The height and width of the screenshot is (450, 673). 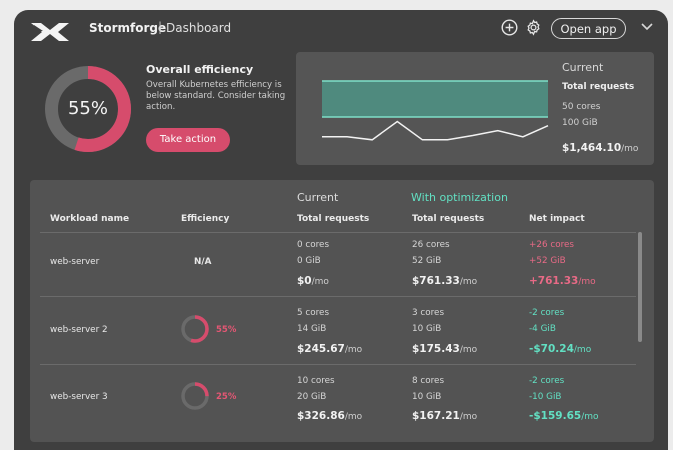 What do you see at coordinates (128, 28) in the screenshot?
I see `brand-name: Stormforge` at bounding box center [128, 28].